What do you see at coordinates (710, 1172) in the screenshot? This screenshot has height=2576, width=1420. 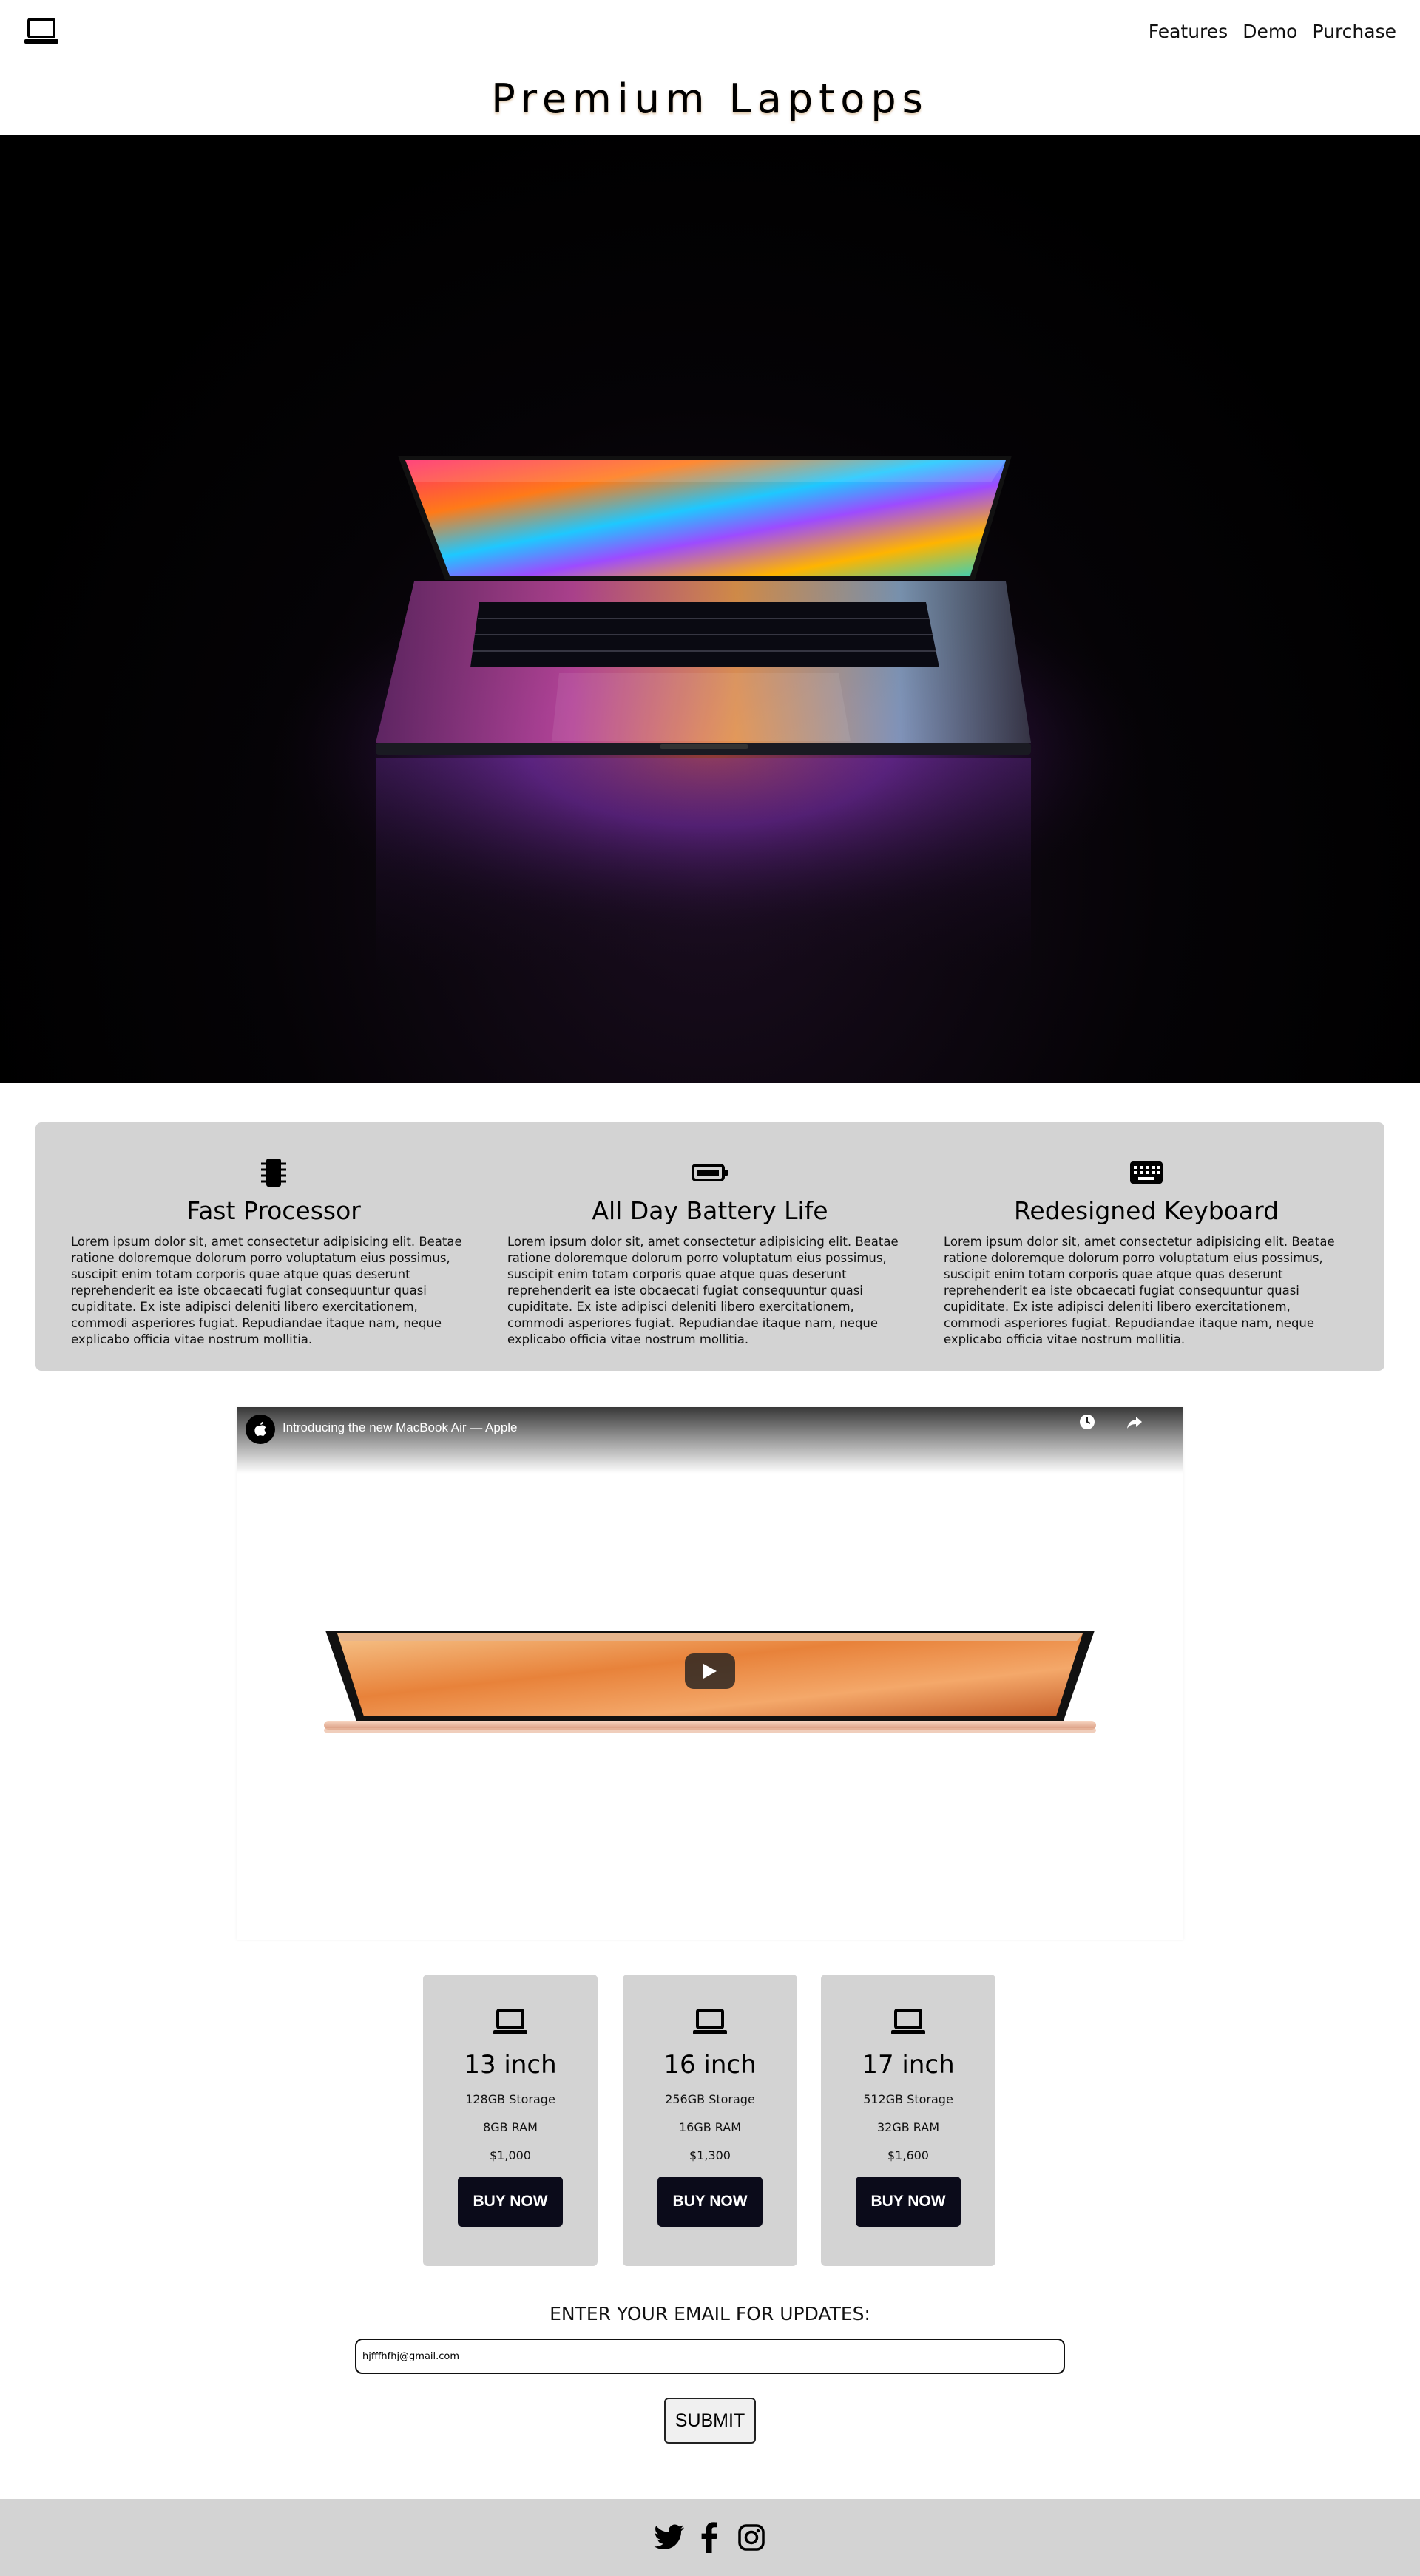 I see `battery-full-icon` at bounding box center [710, 1172].